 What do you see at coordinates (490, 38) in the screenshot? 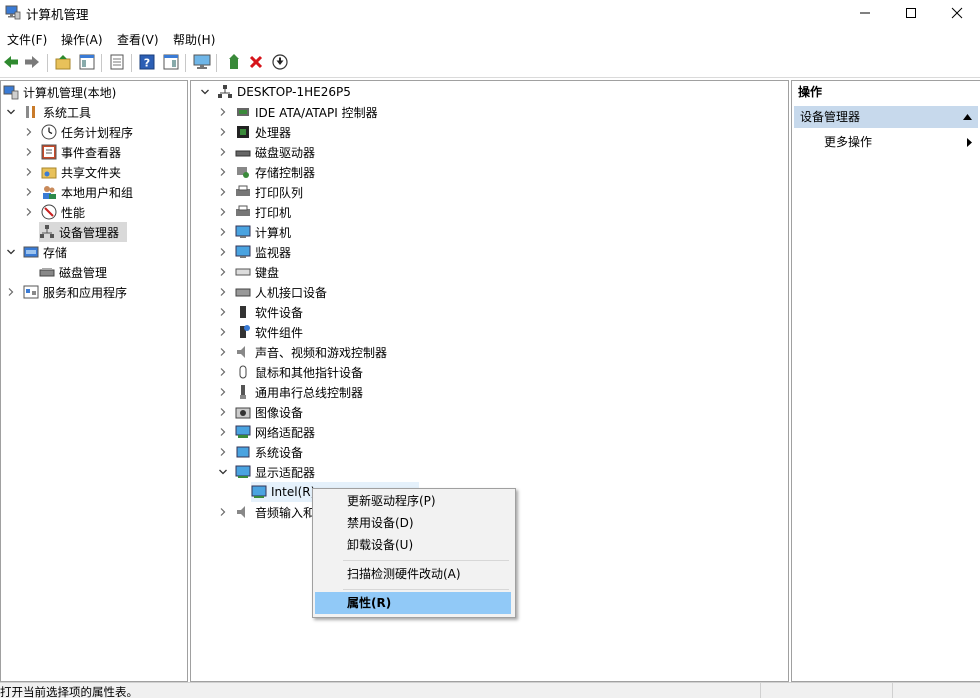
I see `menu-bar: 文件(F) 操作(A) 查看(V) 帮助(H)` at bounding box center [490, 38].